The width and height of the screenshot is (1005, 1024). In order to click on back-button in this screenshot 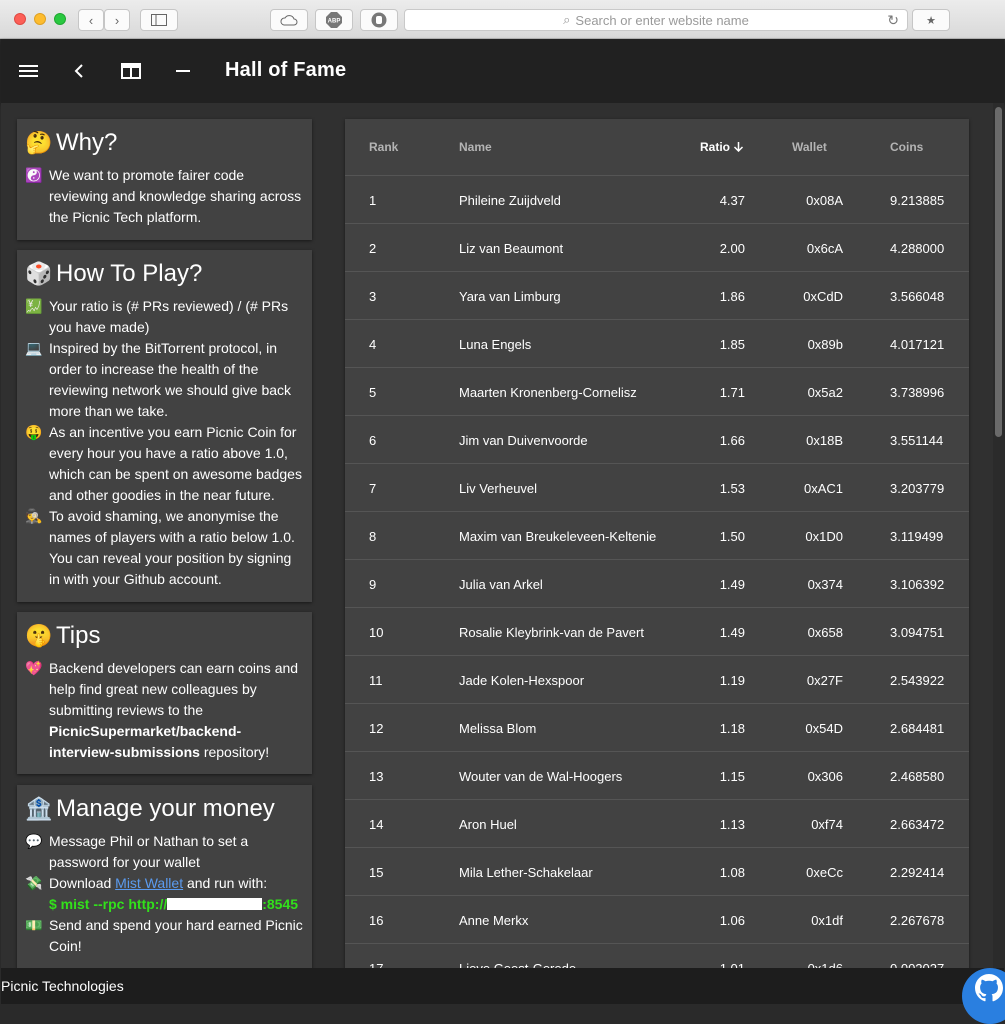, I will do `click(79, 71)`.